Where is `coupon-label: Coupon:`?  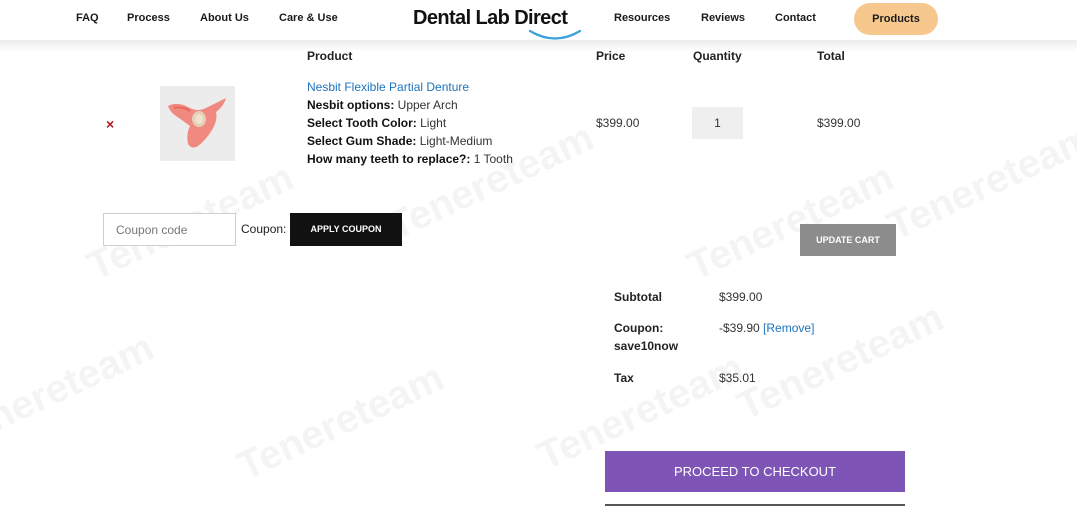
coupon-label: Coupon: is located at coordinates (264, 229).